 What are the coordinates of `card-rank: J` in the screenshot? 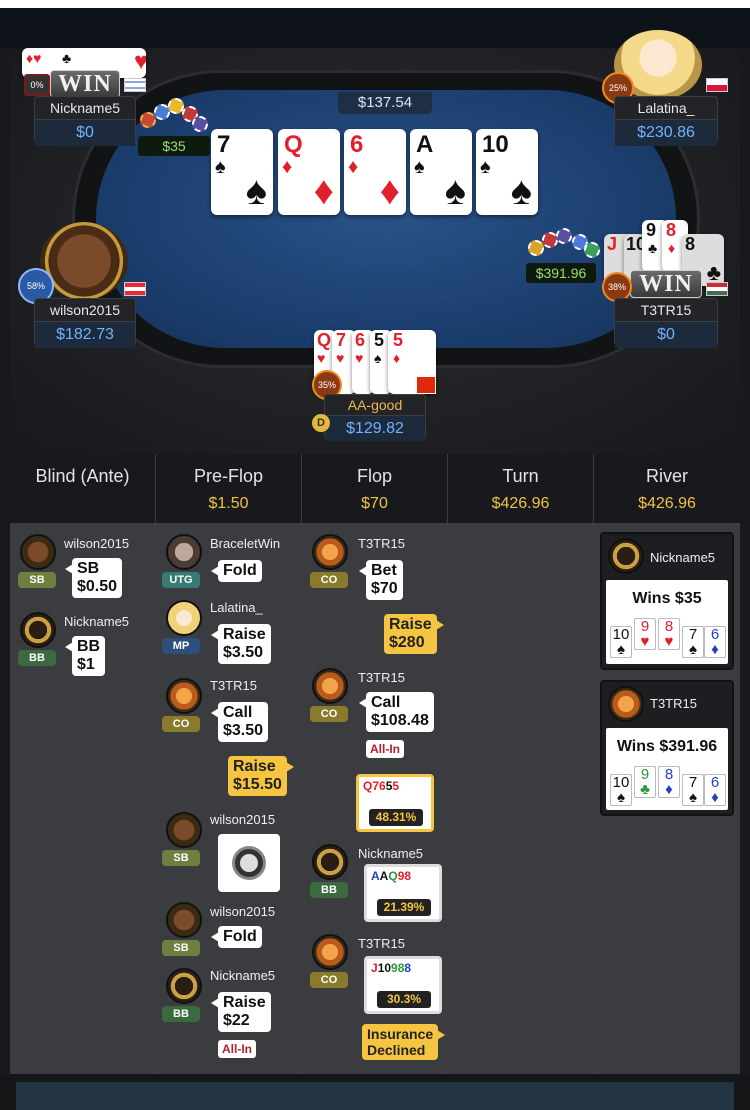 It's located at (612, 244).